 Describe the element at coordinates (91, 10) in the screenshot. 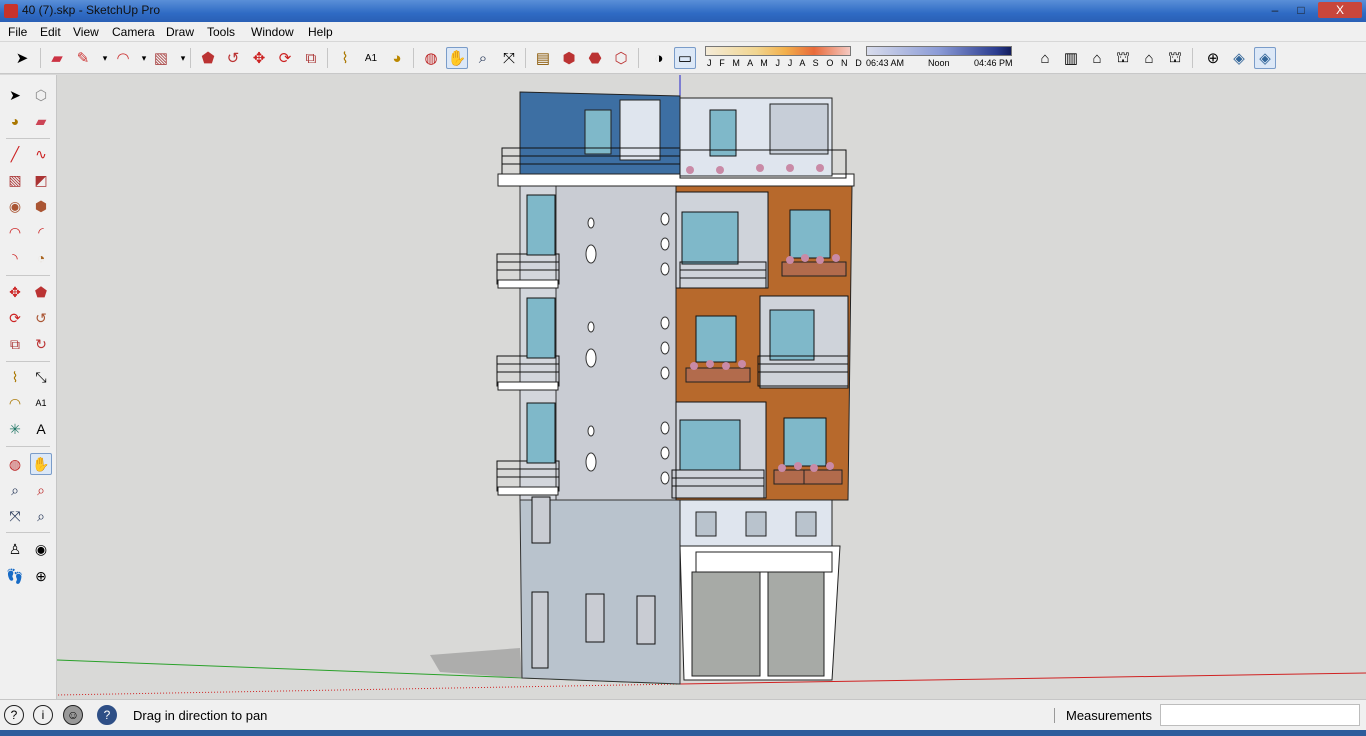

I see `window-title: 40 (7).skp - SketchUp Pro` at that location.